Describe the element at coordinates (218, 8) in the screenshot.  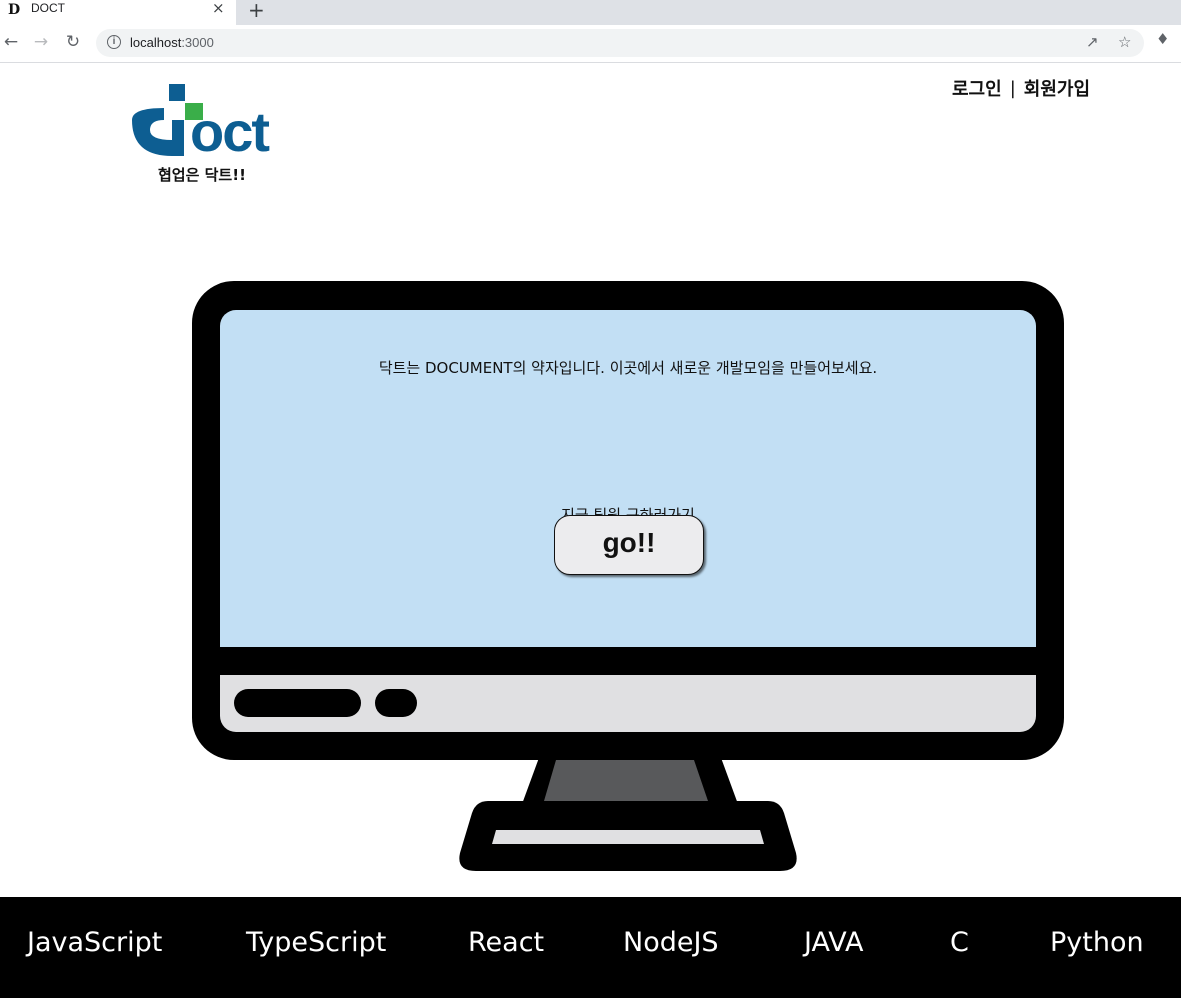
I see `tab-close-icon: ×` at that location.